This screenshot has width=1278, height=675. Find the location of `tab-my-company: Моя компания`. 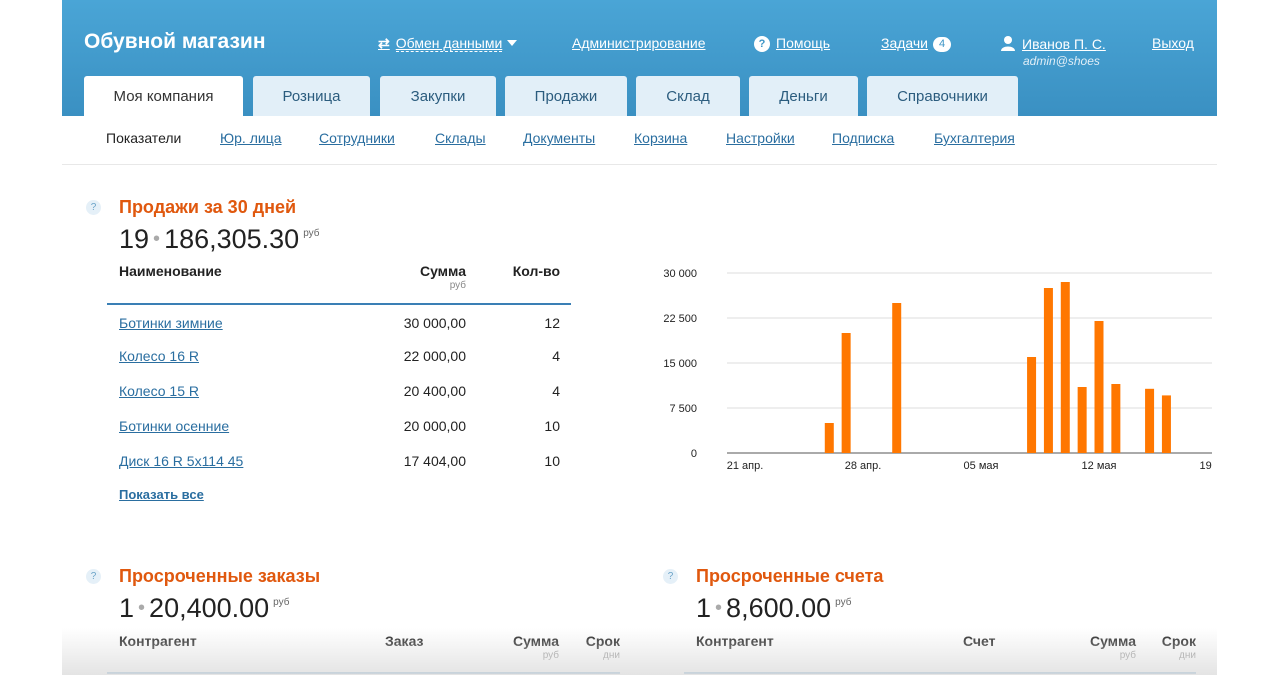

tab-my-company: Моя компания is located at coordinates (163, 96).